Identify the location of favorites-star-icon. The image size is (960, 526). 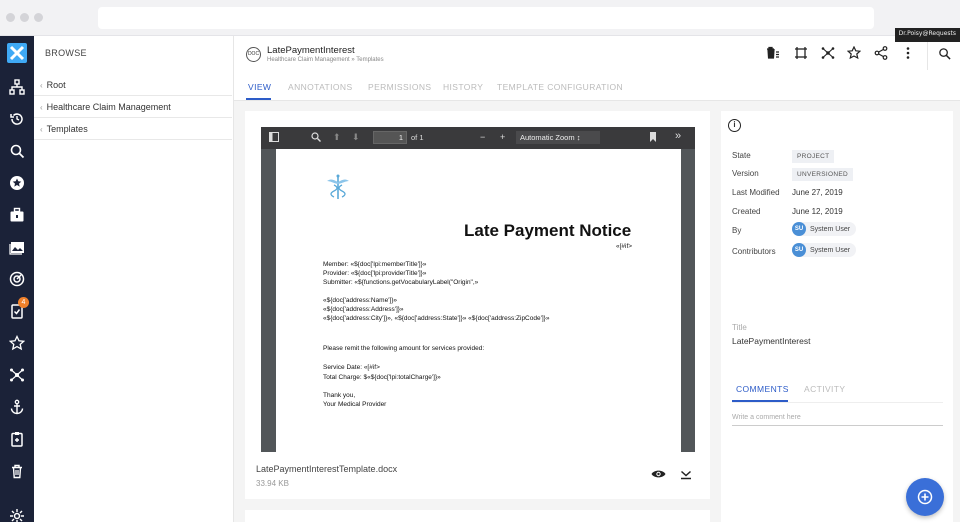
(17, 343).